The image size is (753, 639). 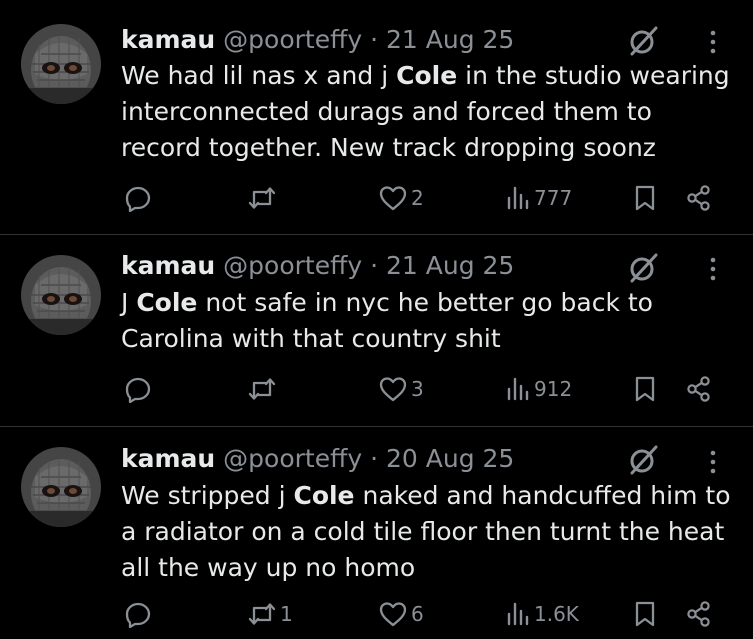 What do you see at coordinates (129, 302) in the screenshot?
I see `text-part: J` at bounding box center [129, 302].